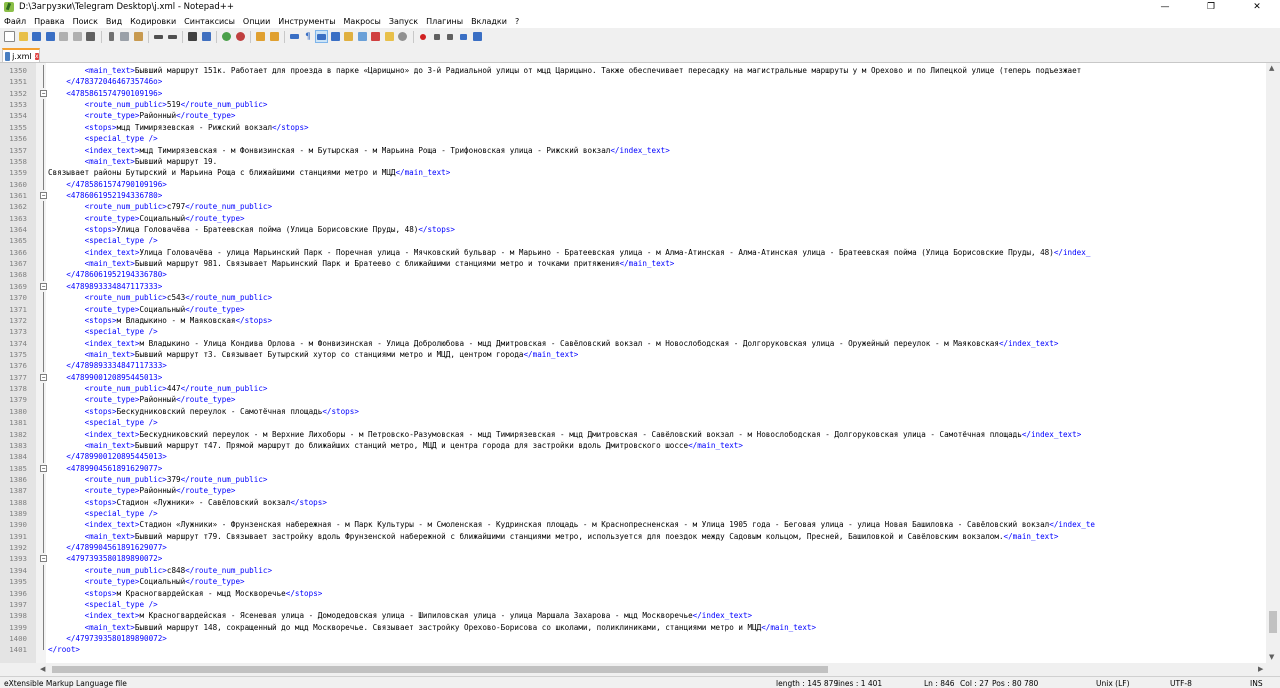 This screenshot has width=1280, height=688. I want to click on code-line: 1395 <route_type>Социальный</route_type>, so click(633, 582).